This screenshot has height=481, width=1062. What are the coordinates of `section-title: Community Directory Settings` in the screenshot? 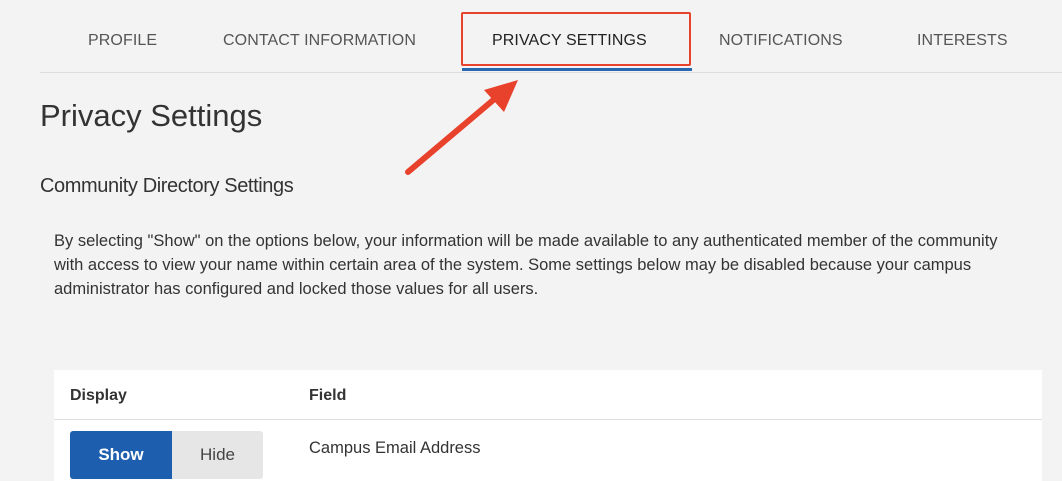 It's located at (167, 186).